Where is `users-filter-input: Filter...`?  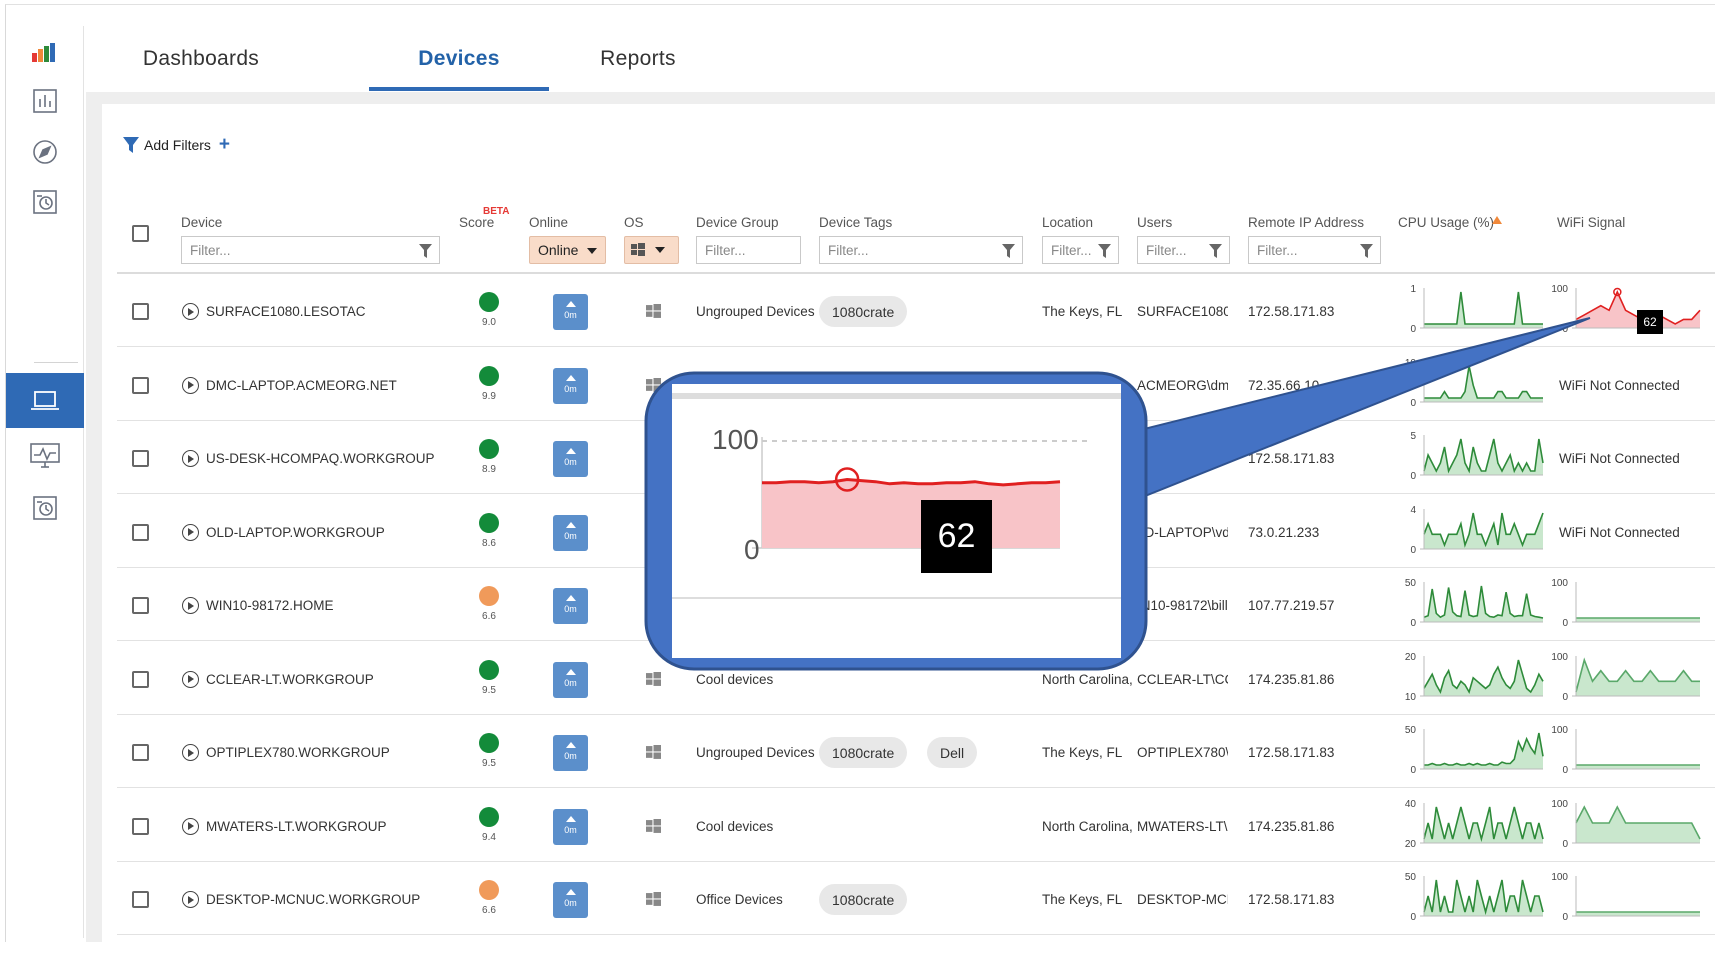 users-filter-input: Filter... is located at coordinates (1183, 250).